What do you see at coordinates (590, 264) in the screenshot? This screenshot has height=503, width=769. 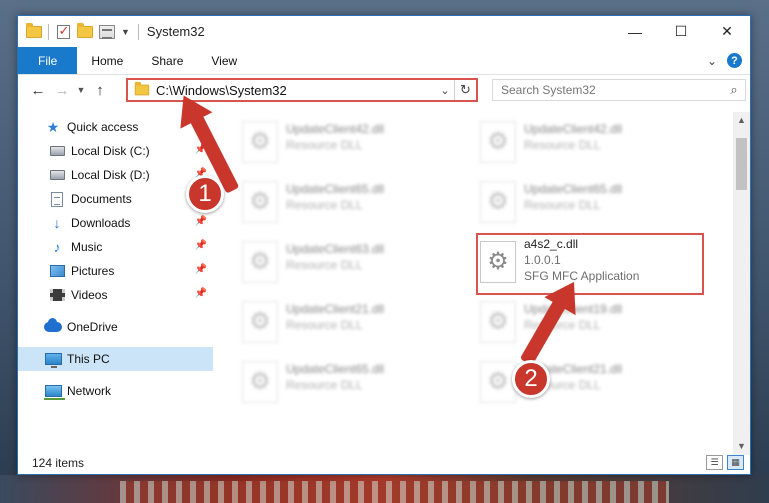 I see `highlight-box-dll-file` at bounding box center [590, 264].